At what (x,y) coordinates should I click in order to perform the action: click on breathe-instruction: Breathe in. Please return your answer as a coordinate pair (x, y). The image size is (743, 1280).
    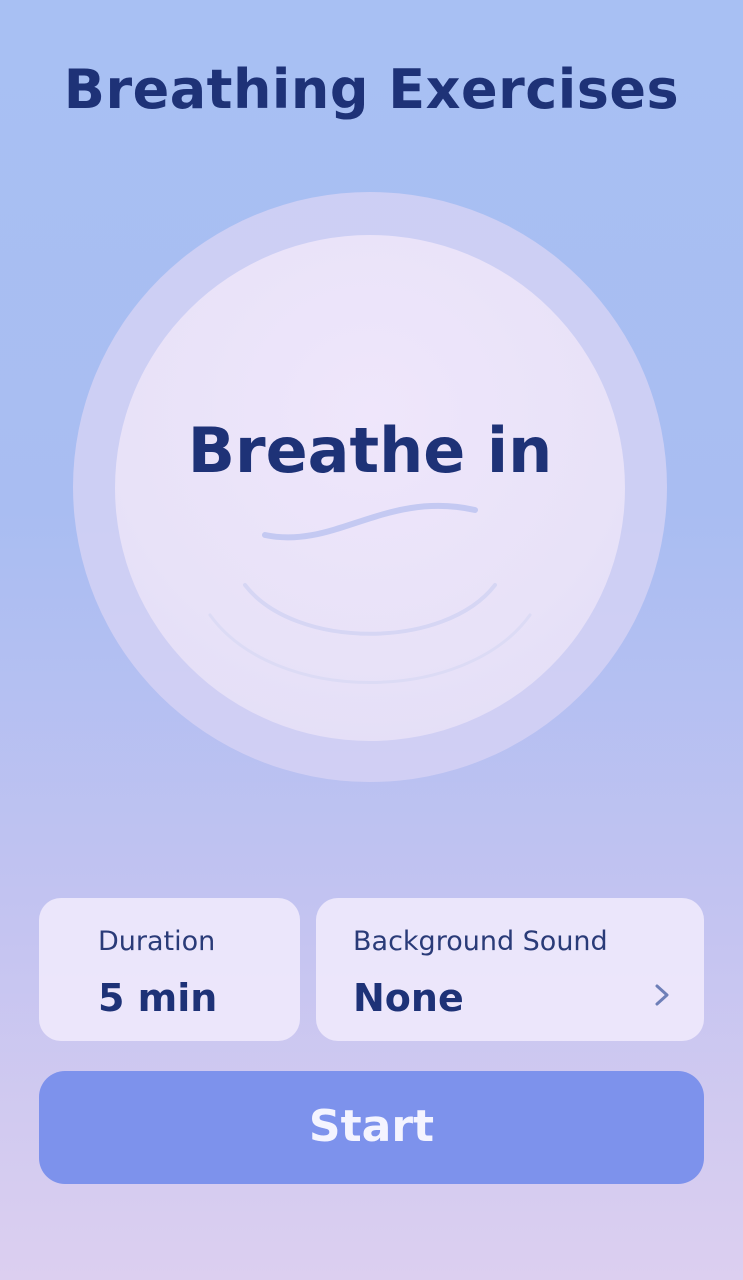
    Looking at the image, I should click on (370, 450).